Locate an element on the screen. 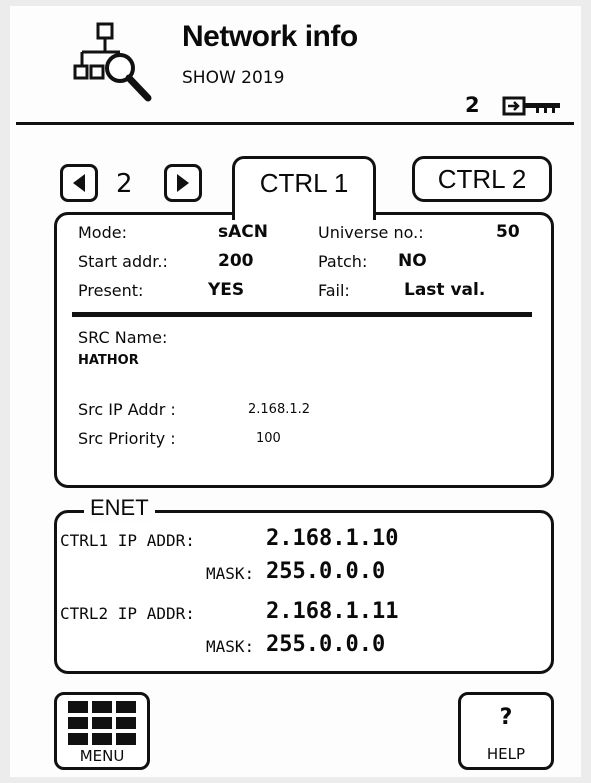 The image size is (591, 783). src-ip-label: Src IP Addr : is located at coordinates (127, 409).